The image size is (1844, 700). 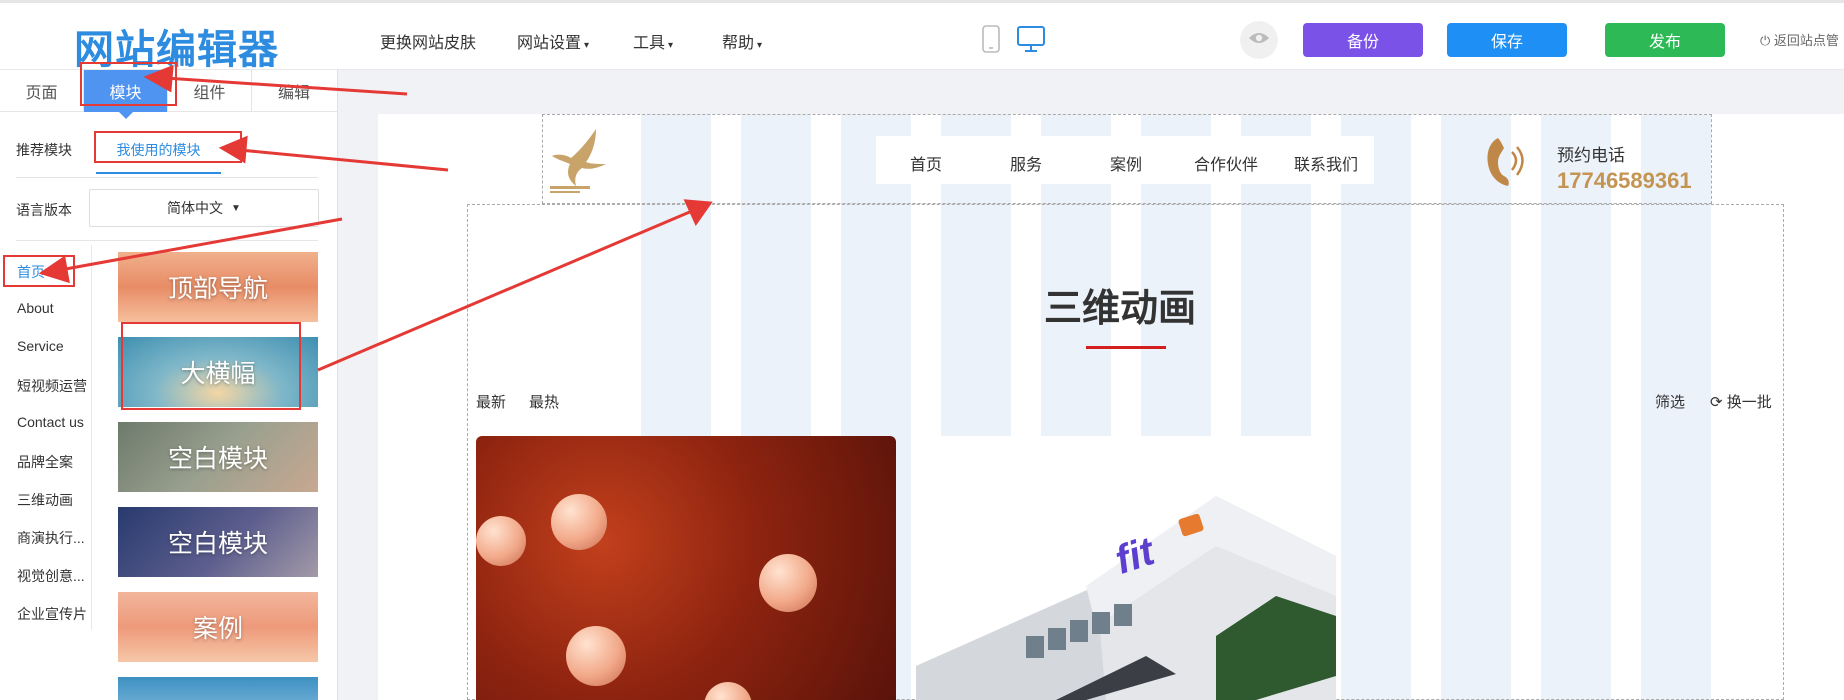 What do you see at coordinates (926, 163) in the screenshot?
I see `site-nav-home: 首页` at bounding box center [926, 163].